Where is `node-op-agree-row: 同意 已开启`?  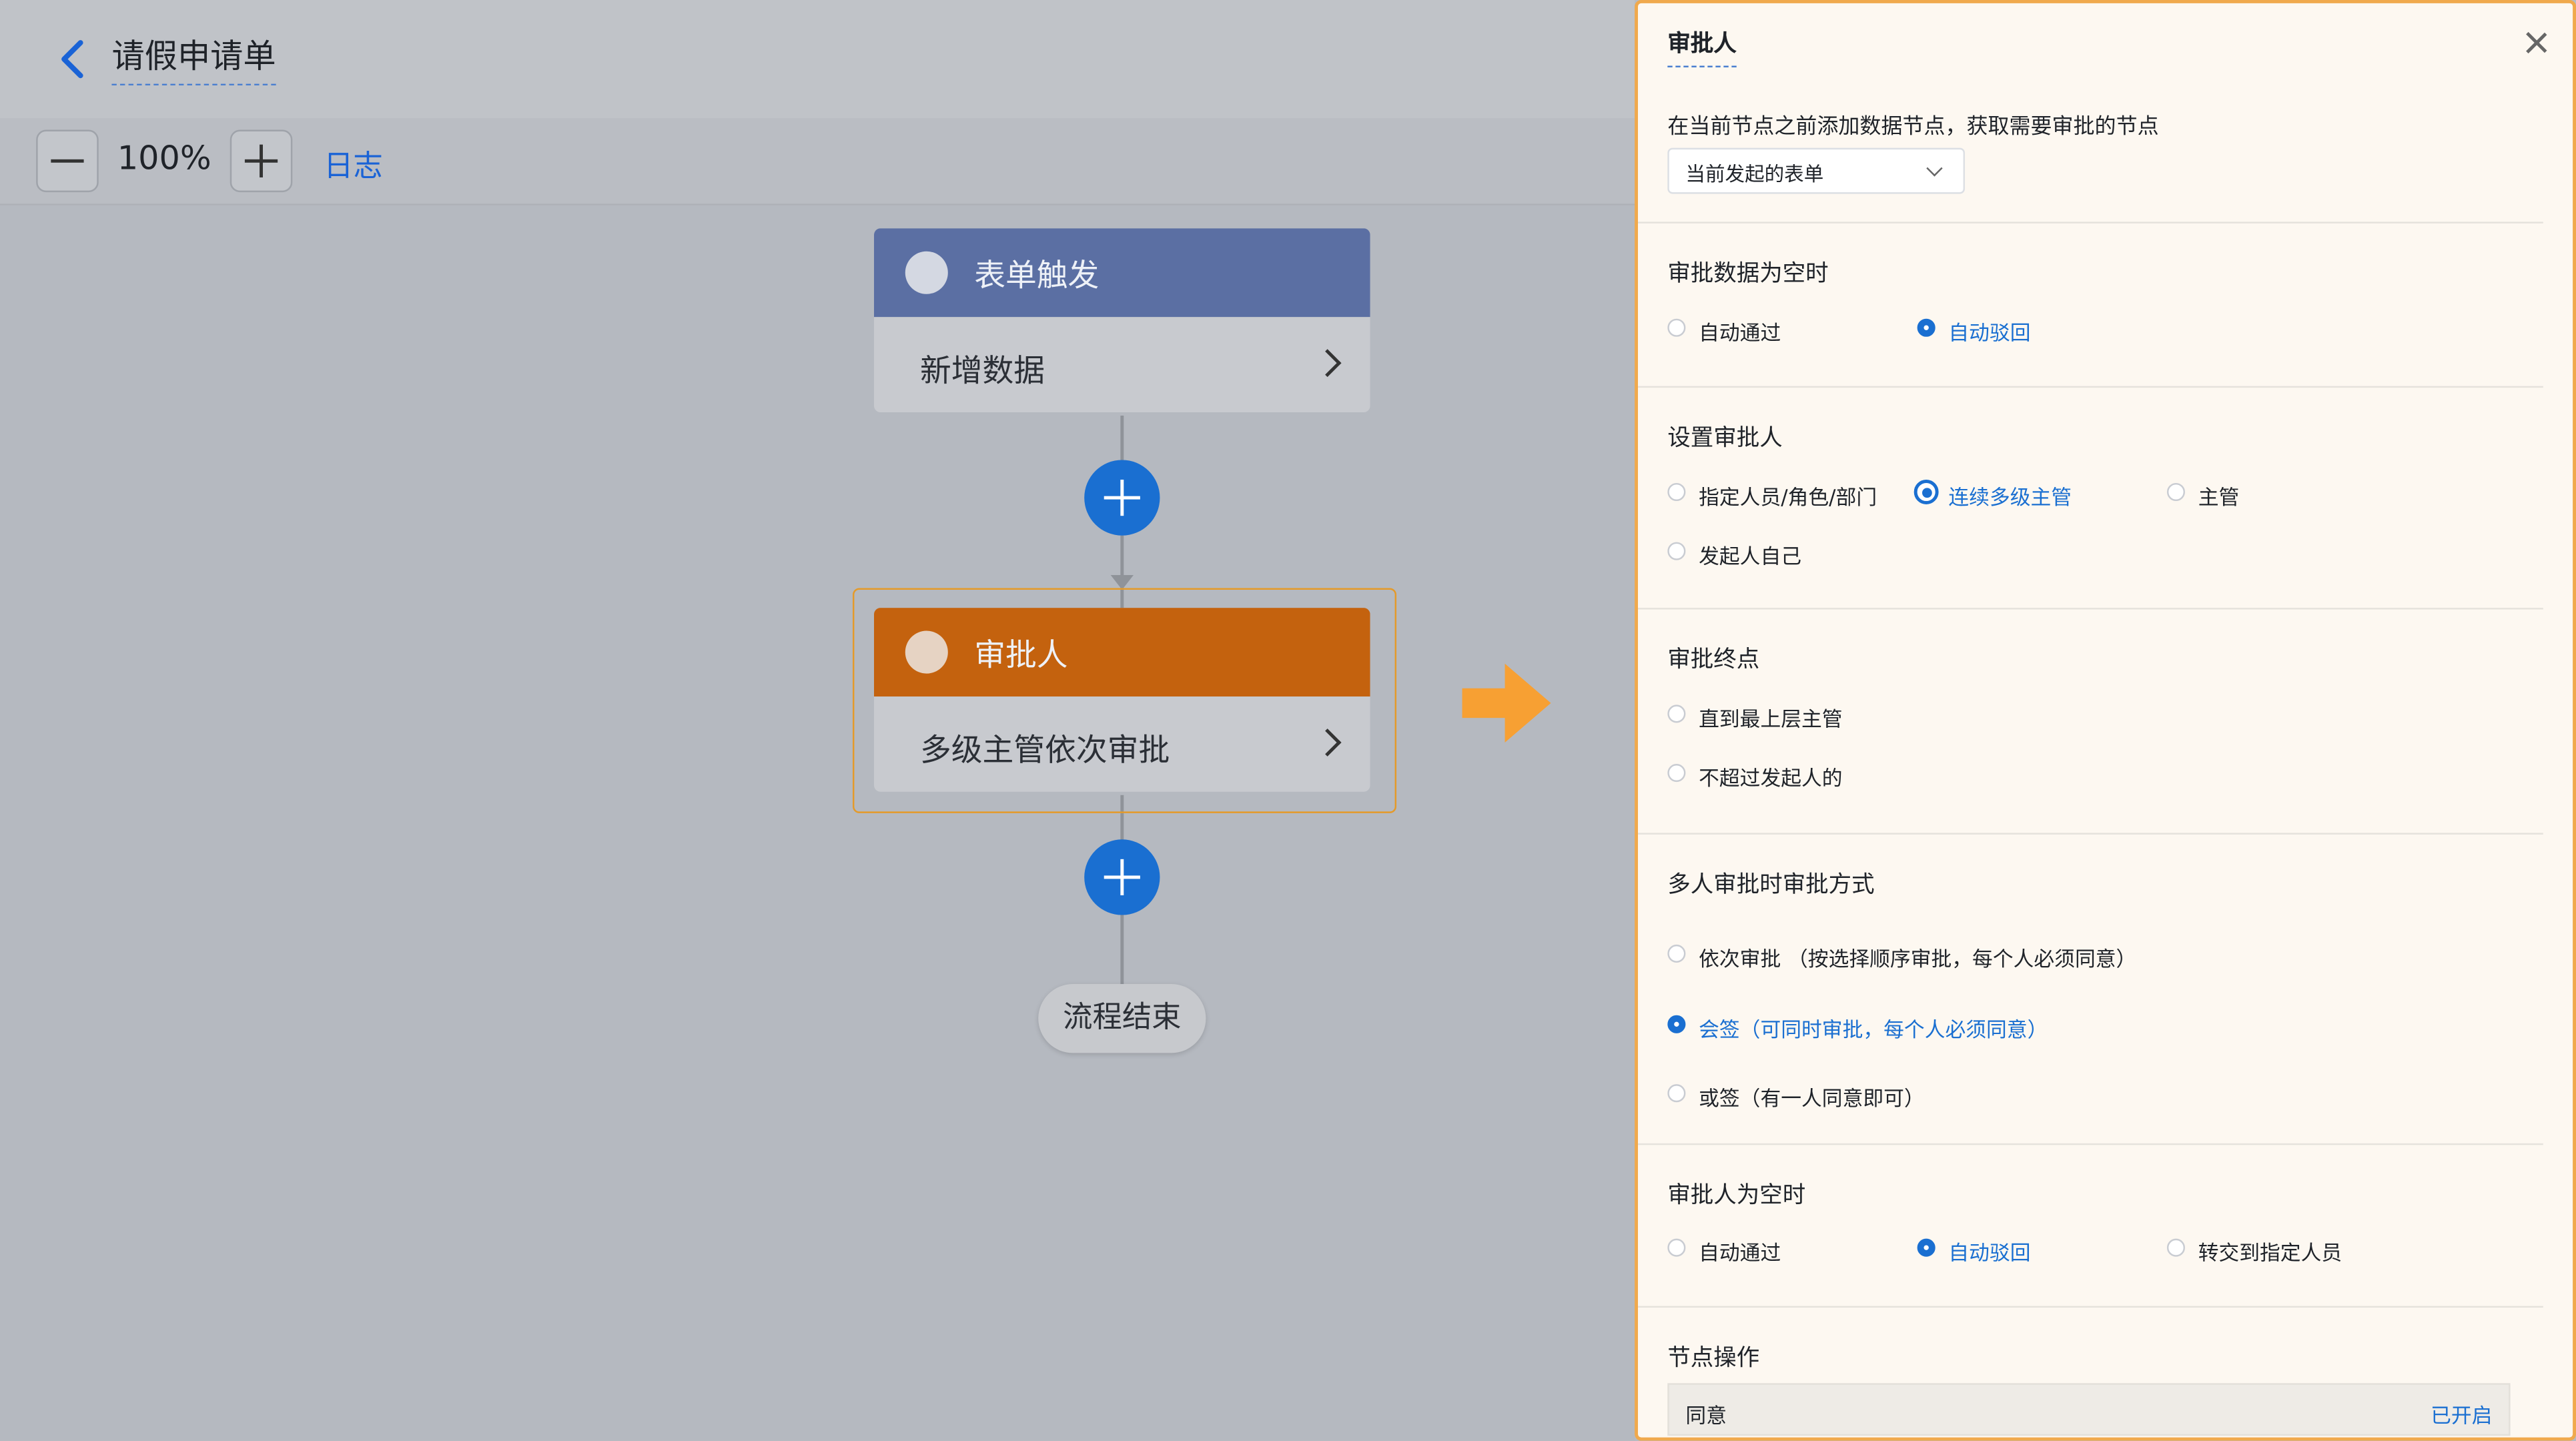
node-op-agree-row: 同意 已开启 is located at coordinates (2089, 1409).